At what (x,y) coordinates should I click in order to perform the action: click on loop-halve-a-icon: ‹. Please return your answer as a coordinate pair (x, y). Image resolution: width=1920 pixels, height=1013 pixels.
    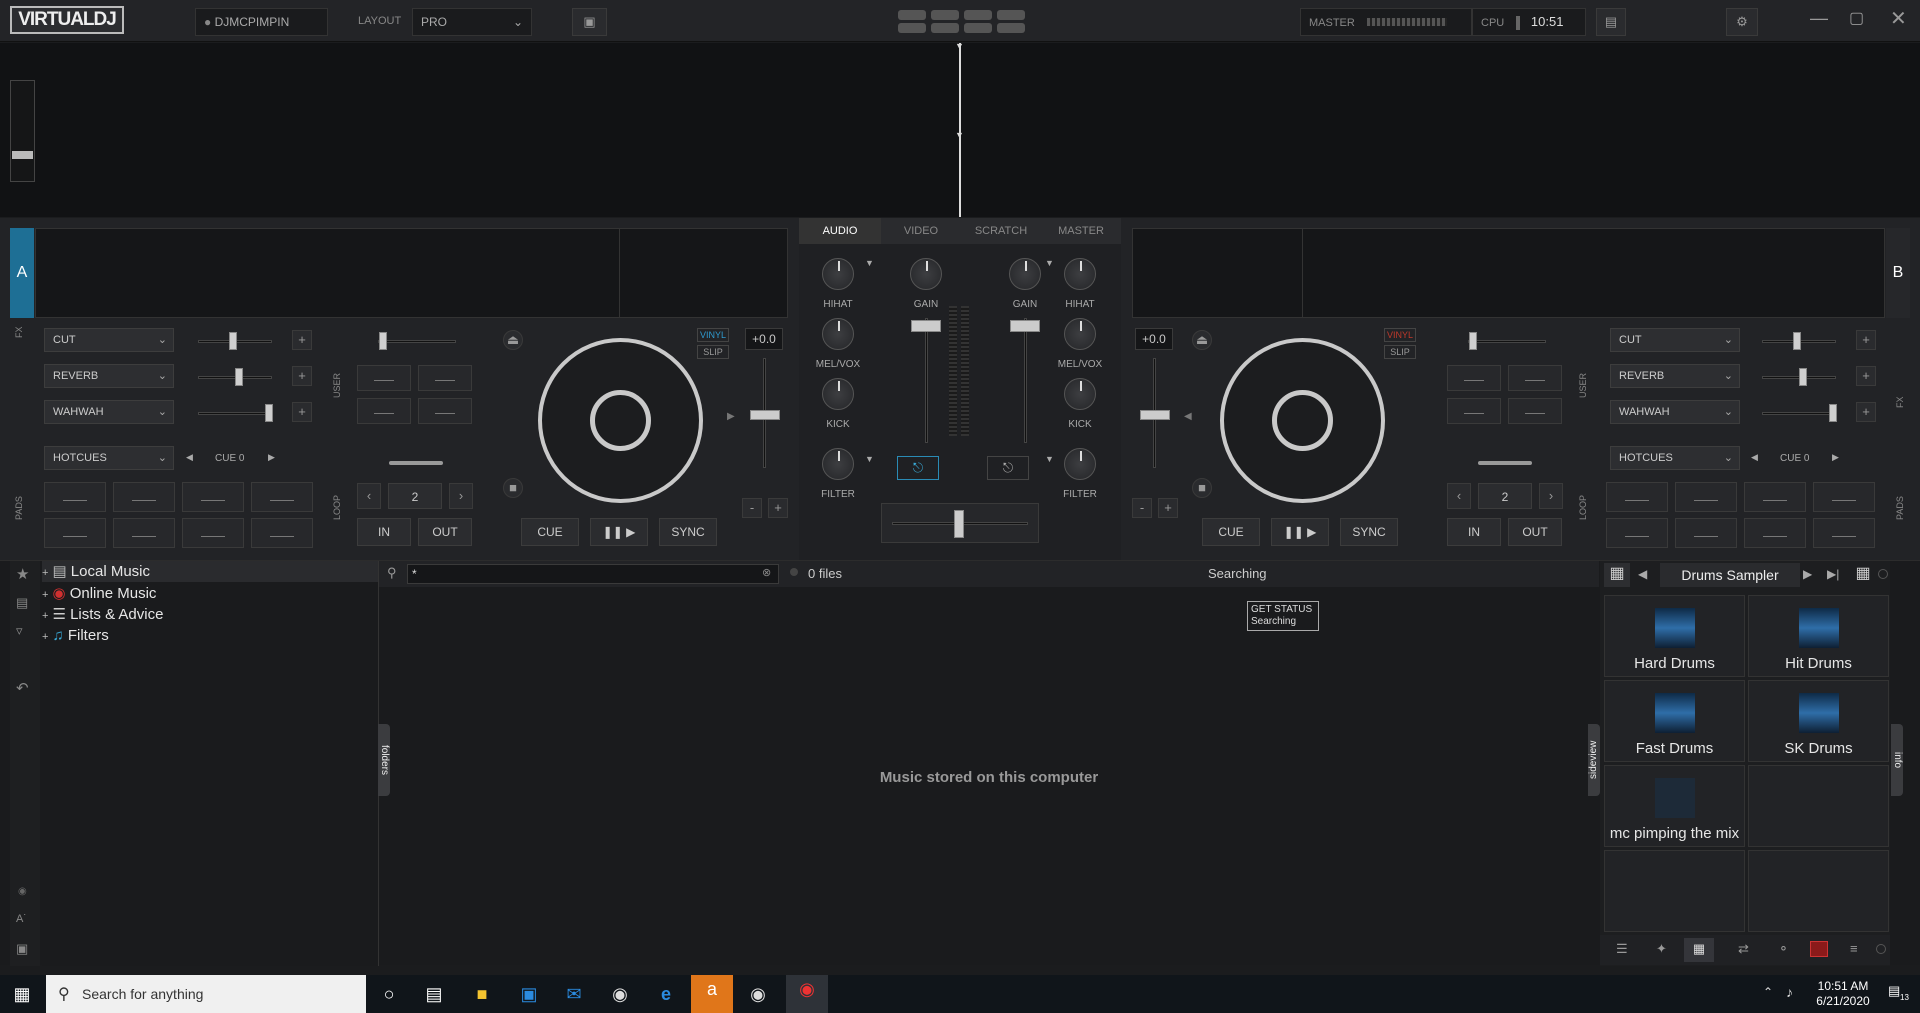
    Looking at the image, I should click on (369, 496).